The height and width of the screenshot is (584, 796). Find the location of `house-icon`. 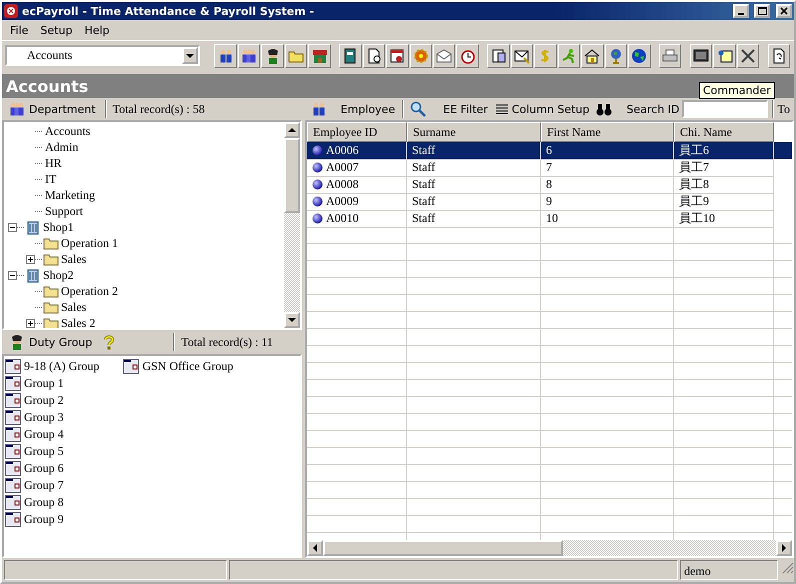

house-icon is located at coordinates (592, 56).